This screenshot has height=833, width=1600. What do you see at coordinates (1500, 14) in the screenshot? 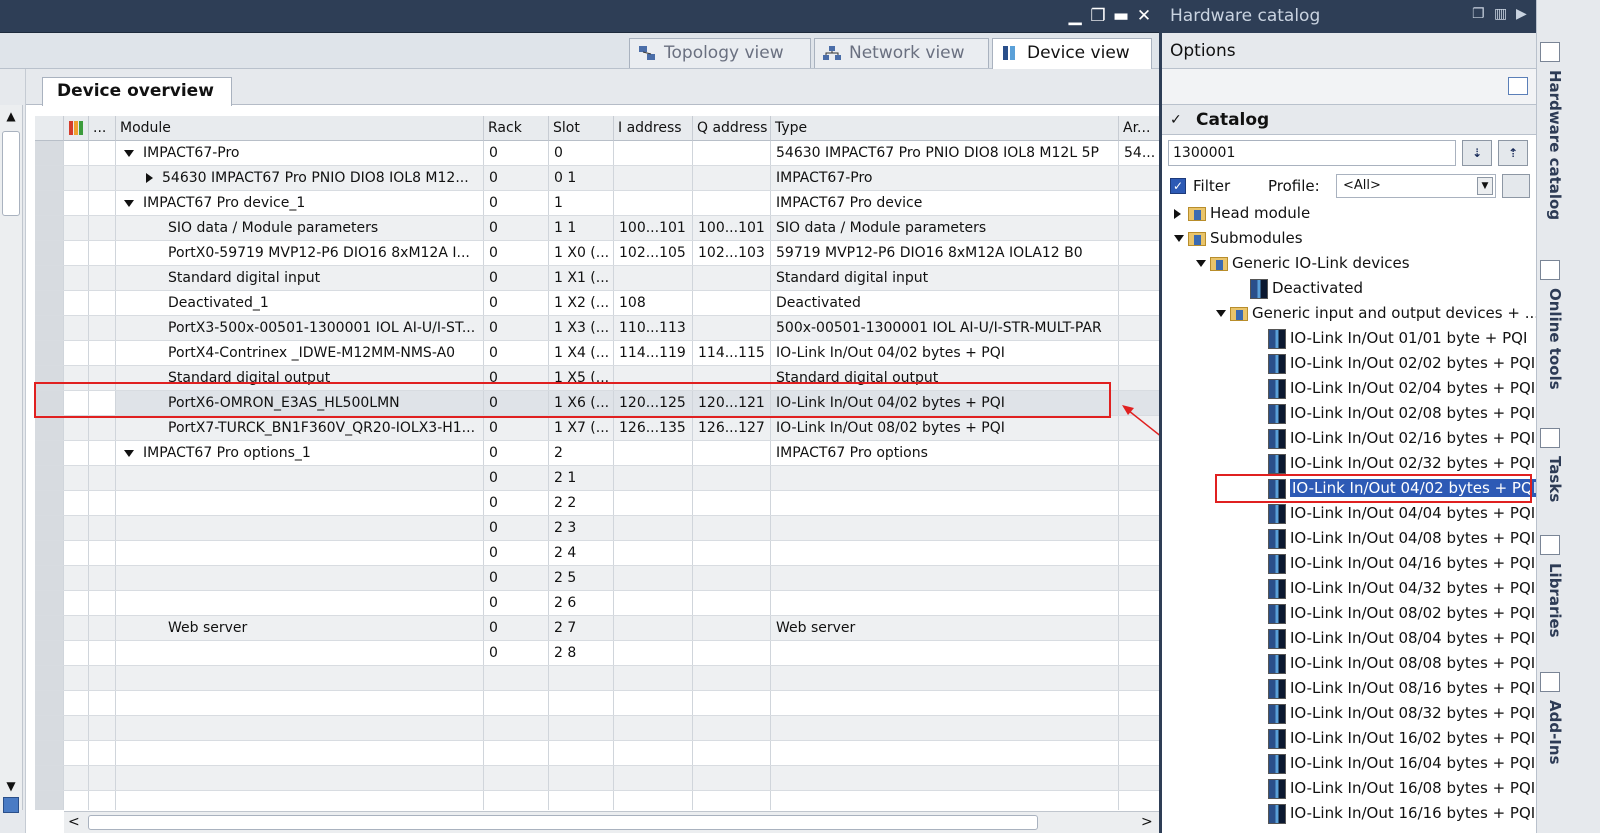
I see `panel-layout-icon: ▥` at bounding box center [1500, 14].